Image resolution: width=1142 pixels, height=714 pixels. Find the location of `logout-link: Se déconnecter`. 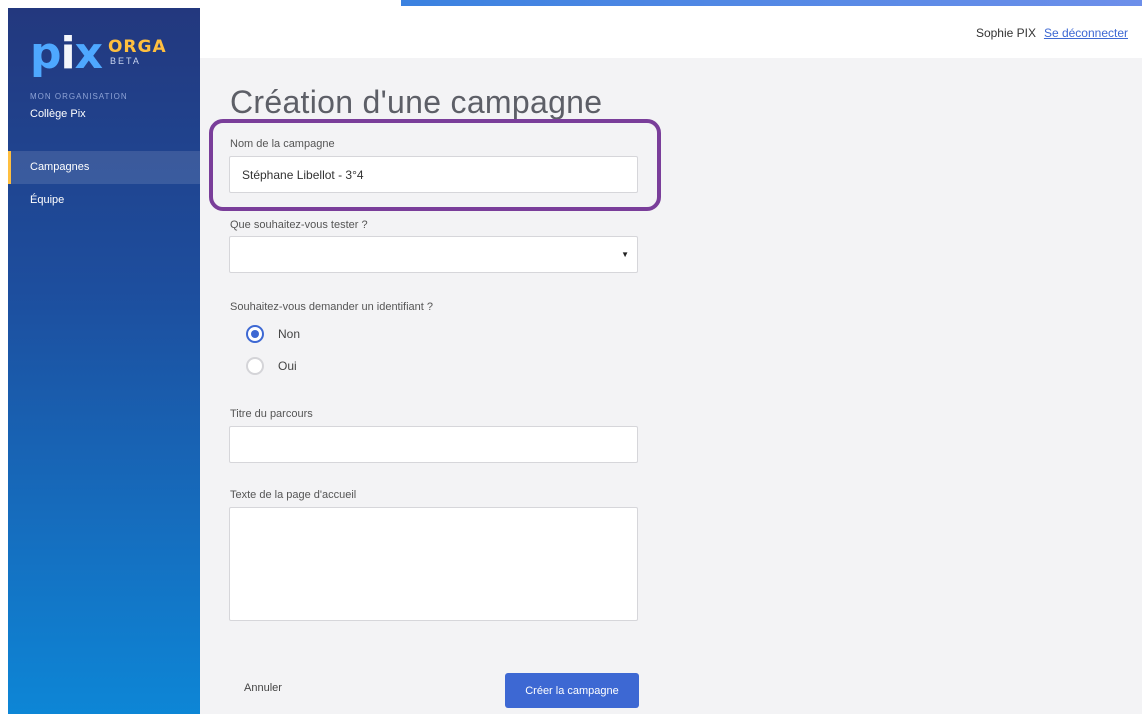

logout-link: Se déconnecter is located at coordinates (1086, 33).